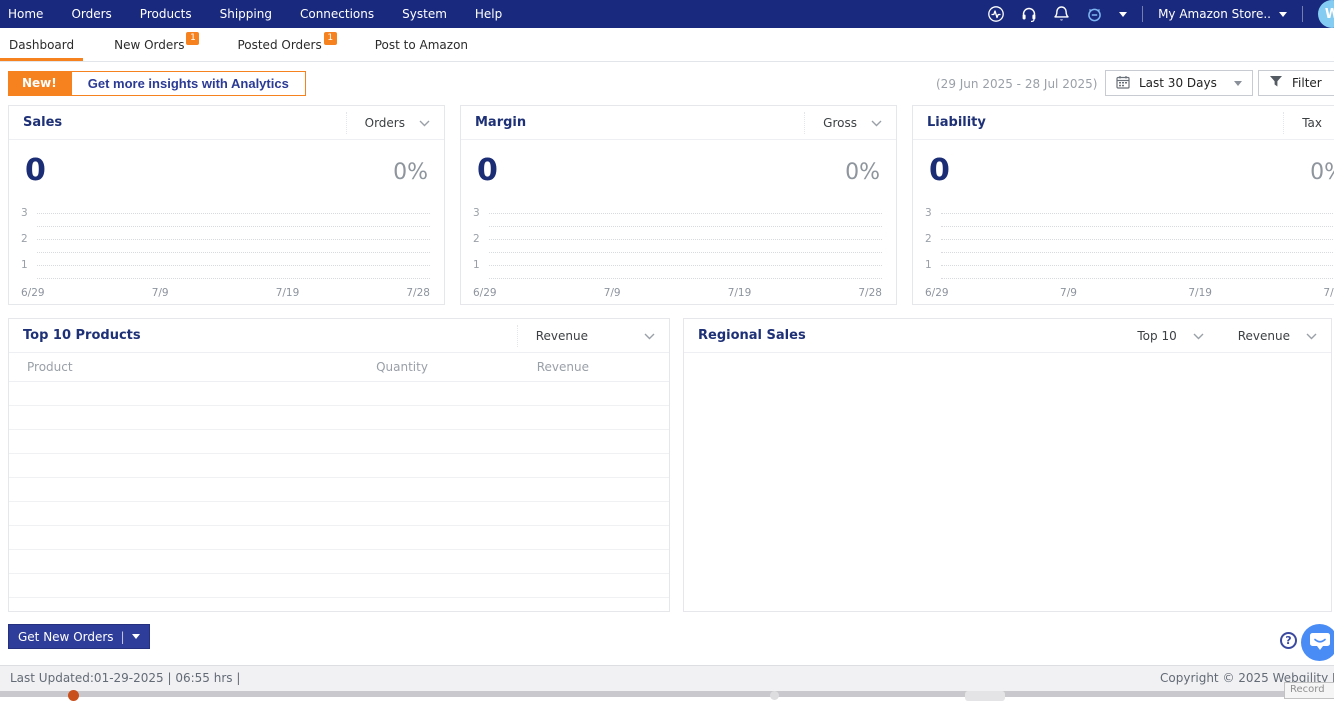  What do you see at coordinates (285, 44) in the screenshot?
I see `tab-posted-orders: Posted Orders 1` at bounding box center [285, 44].